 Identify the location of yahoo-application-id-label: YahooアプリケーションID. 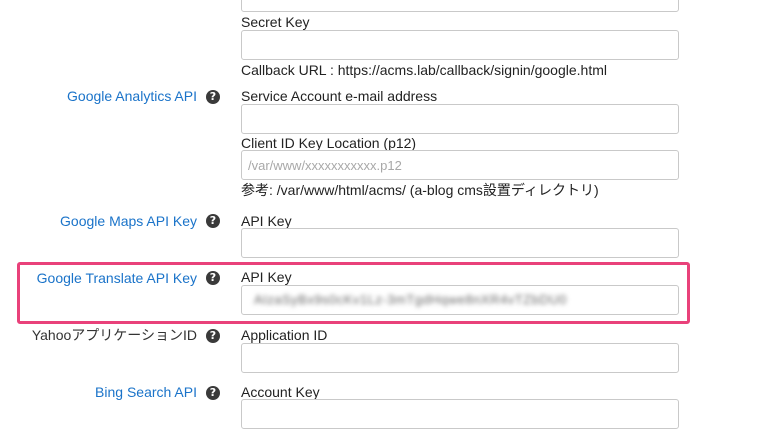
(114, 335).